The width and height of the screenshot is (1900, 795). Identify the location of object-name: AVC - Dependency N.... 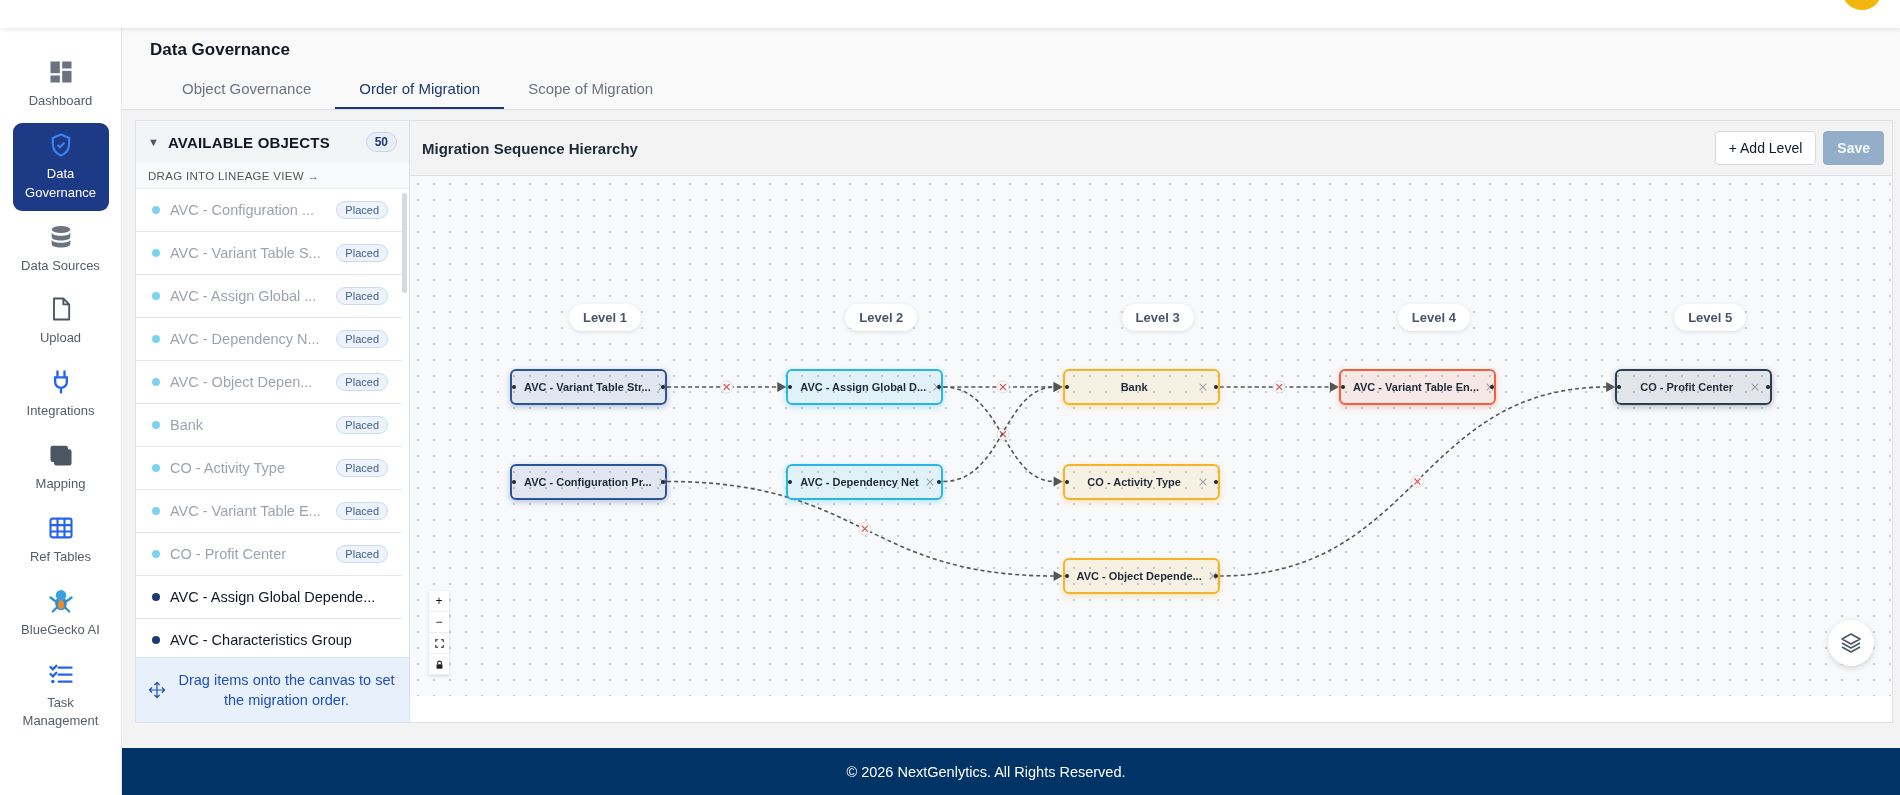
(245, 339).